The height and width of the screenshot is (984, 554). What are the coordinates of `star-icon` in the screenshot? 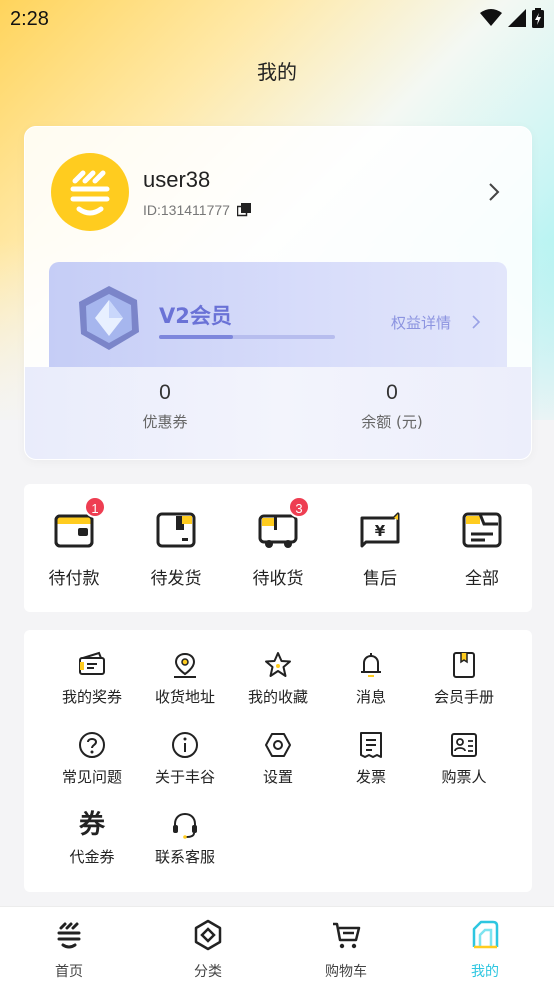 It's located at (278, 664).